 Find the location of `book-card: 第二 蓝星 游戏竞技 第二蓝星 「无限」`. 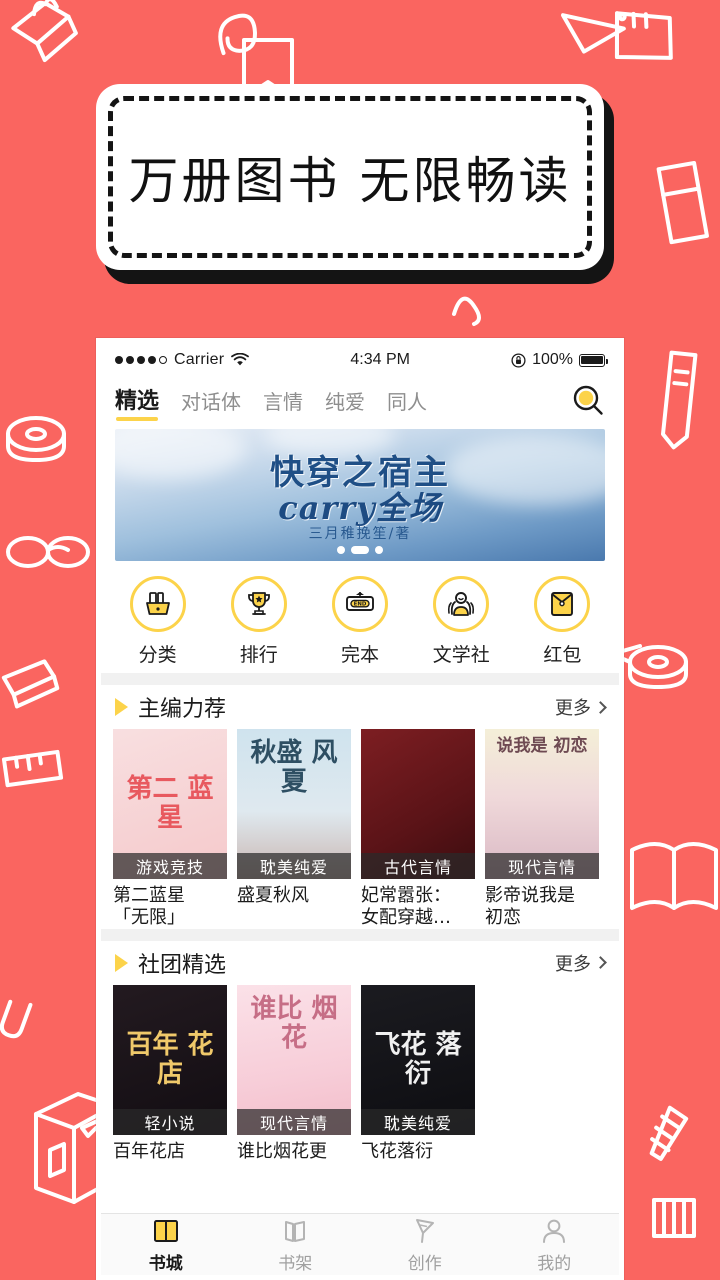

book-card: 第二 蓝星 游戏竞技 第二蓝星 「无限」 is located at coordinates (170, 829).